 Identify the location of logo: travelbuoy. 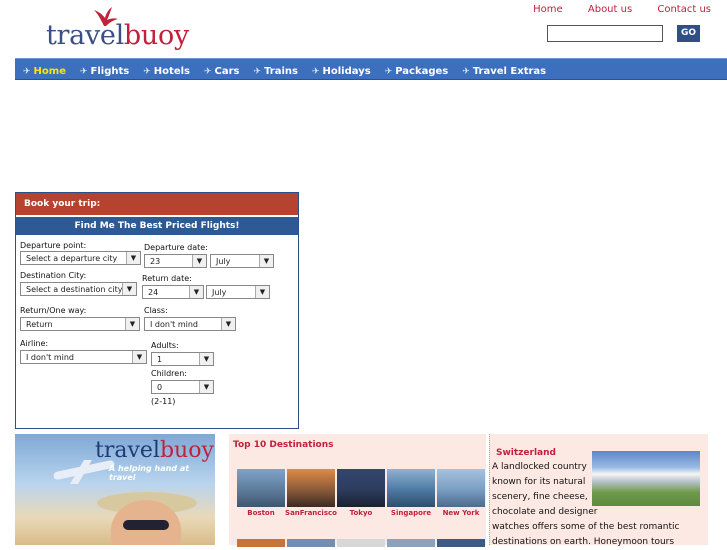
(117, 31).